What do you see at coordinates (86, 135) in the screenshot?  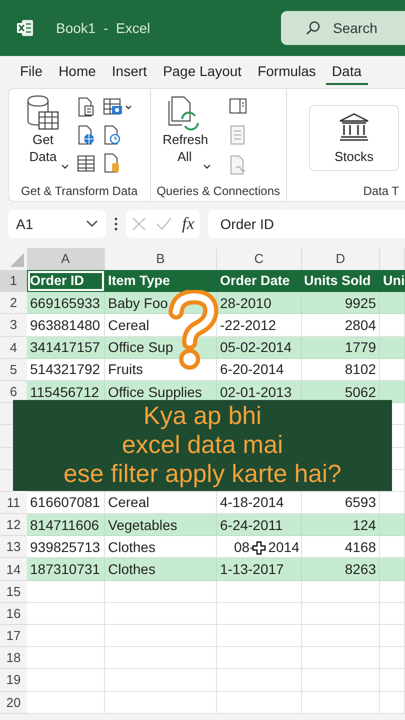 I see `file-globe-icon` at bounding box center [86, 135].